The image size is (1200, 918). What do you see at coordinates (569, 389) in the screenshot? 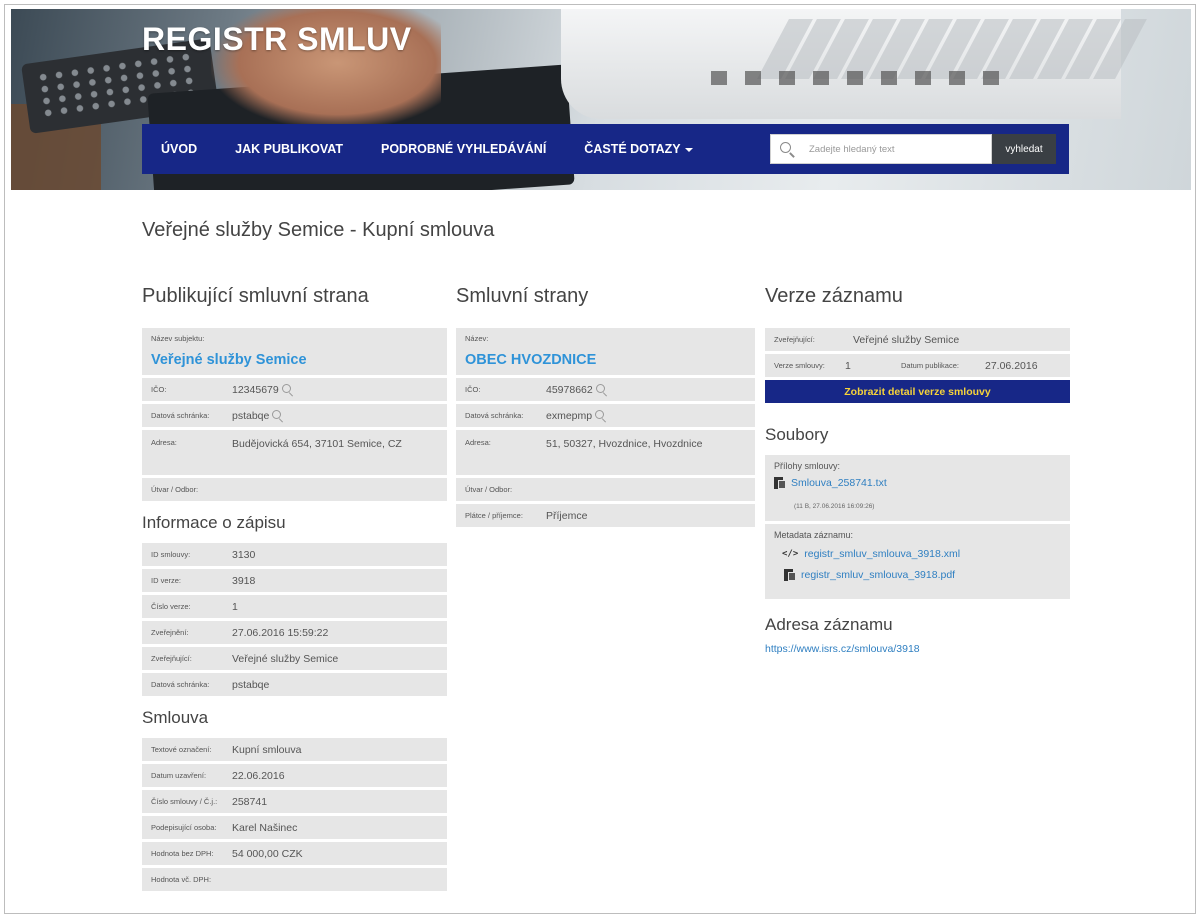
I see `party-ico-value: 45978662` at bounding box center [569, 389].